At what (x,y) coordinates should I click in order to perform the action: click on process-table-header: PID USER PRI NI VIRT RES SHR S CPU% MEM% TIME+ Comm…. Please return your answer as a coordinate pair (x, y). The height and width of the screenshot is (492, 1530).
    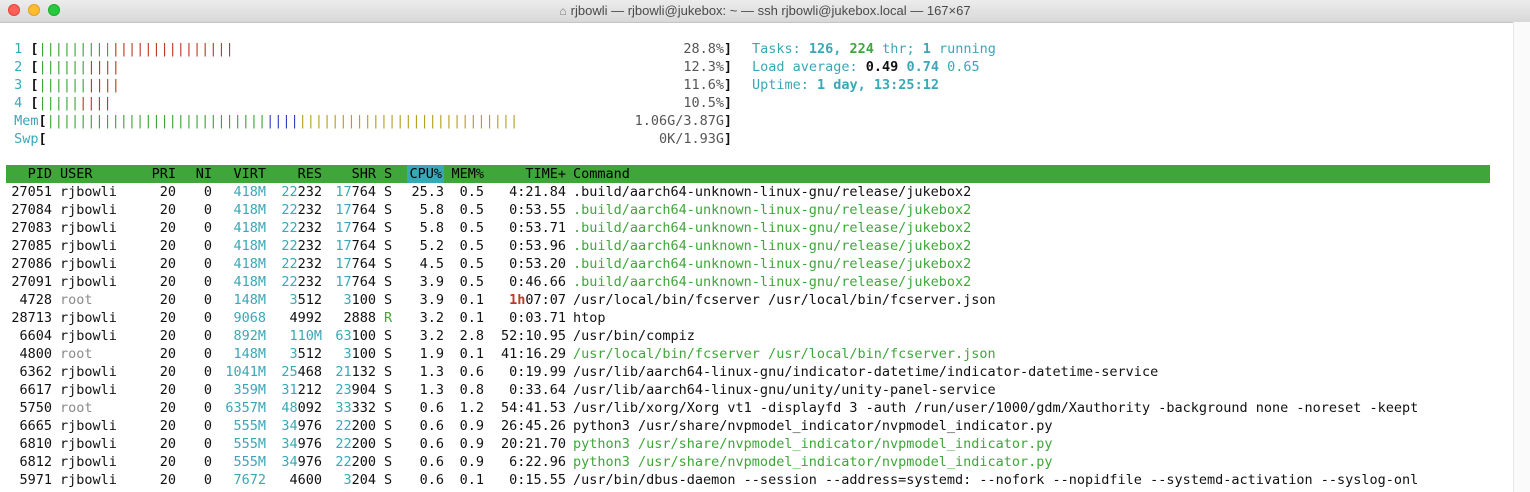
    Looking at the image, I should click on (748, 174).